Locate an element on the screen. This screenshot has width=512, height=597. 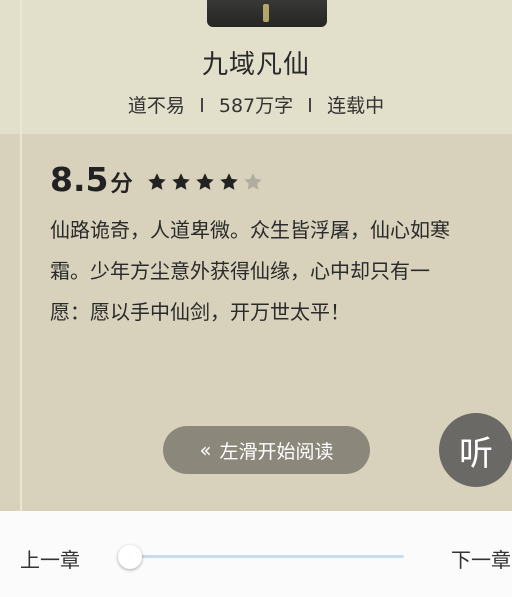
rating: 8.5 分 is located at coordinates (158, 179).